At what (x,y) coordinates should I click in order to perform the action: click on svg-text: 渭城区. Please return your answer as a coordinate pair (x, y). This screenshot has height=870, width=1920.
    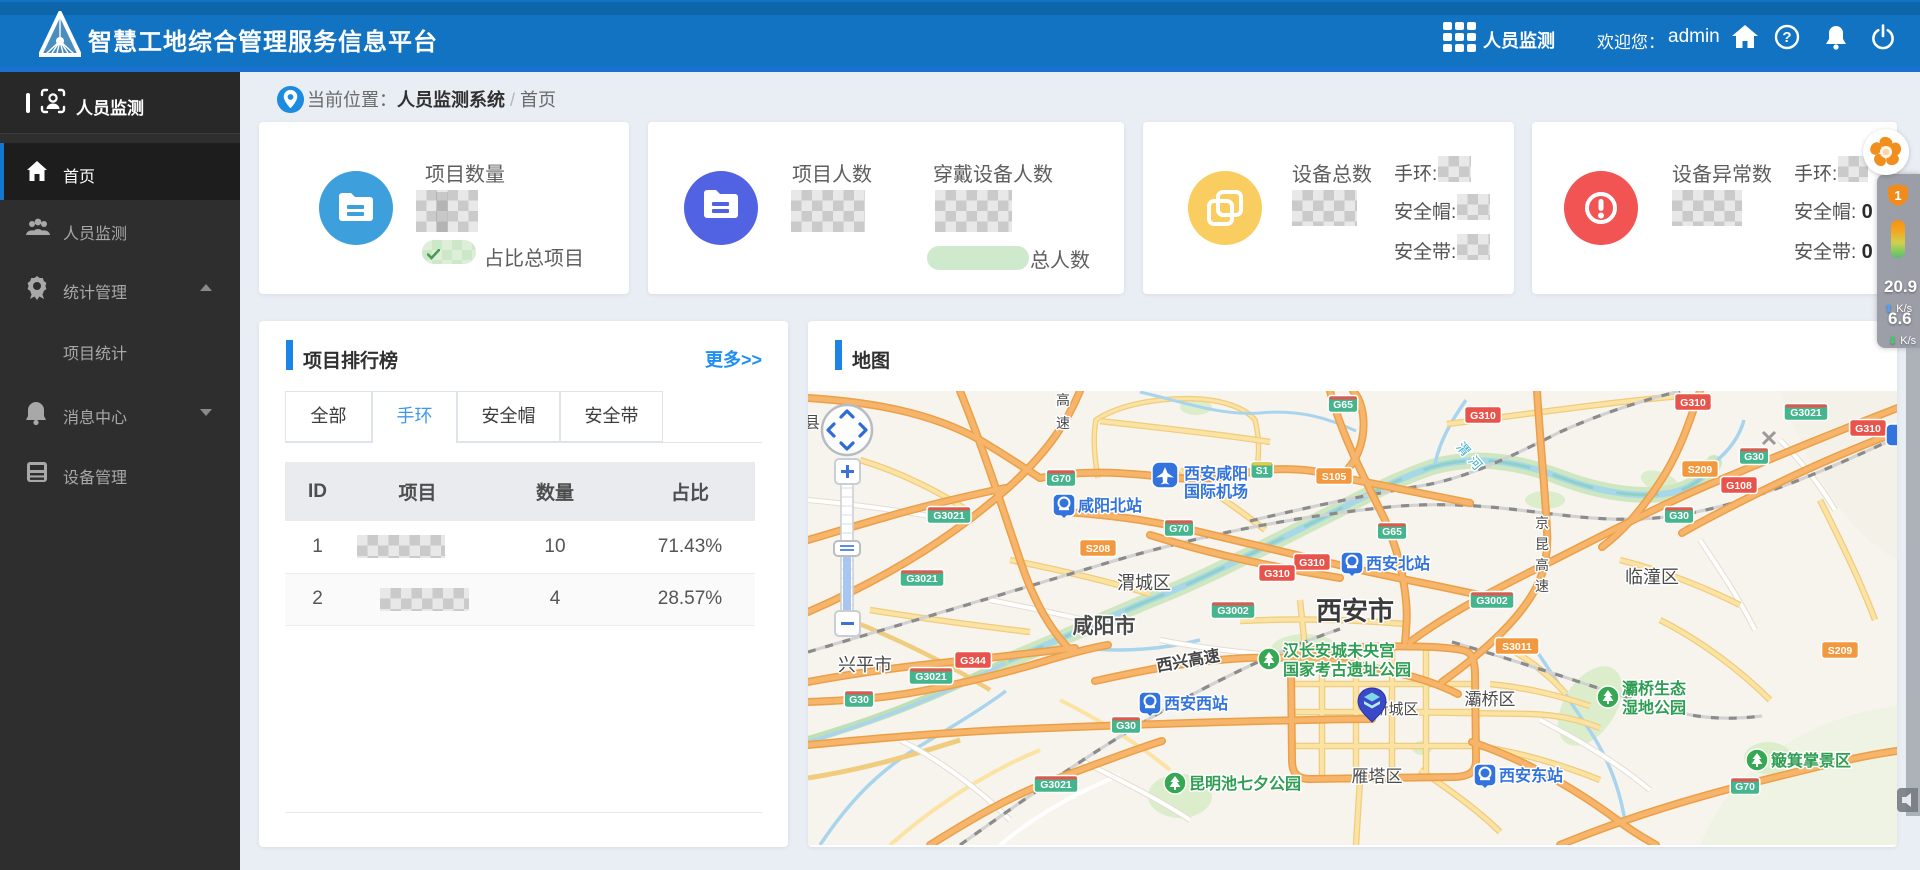
    Looking at the image, I should click on (1144, 583).